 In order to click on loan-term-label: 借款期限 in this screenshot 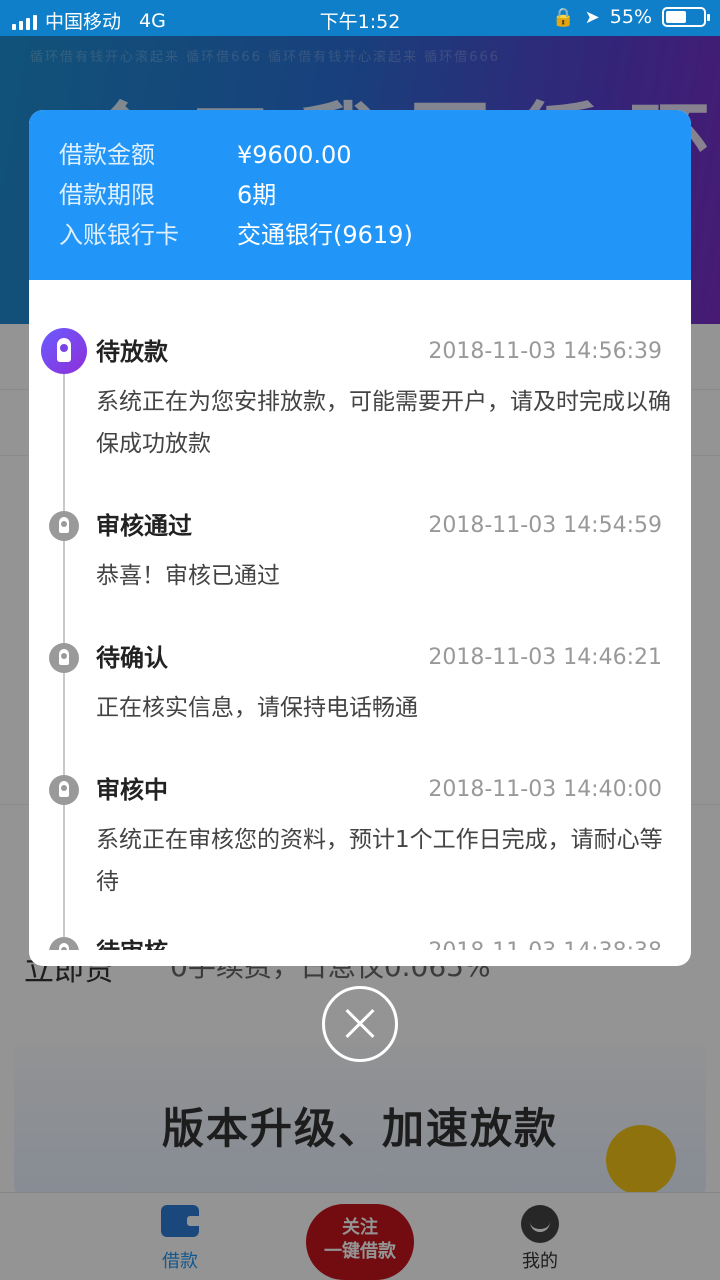, I will do `click(107, 195)`.